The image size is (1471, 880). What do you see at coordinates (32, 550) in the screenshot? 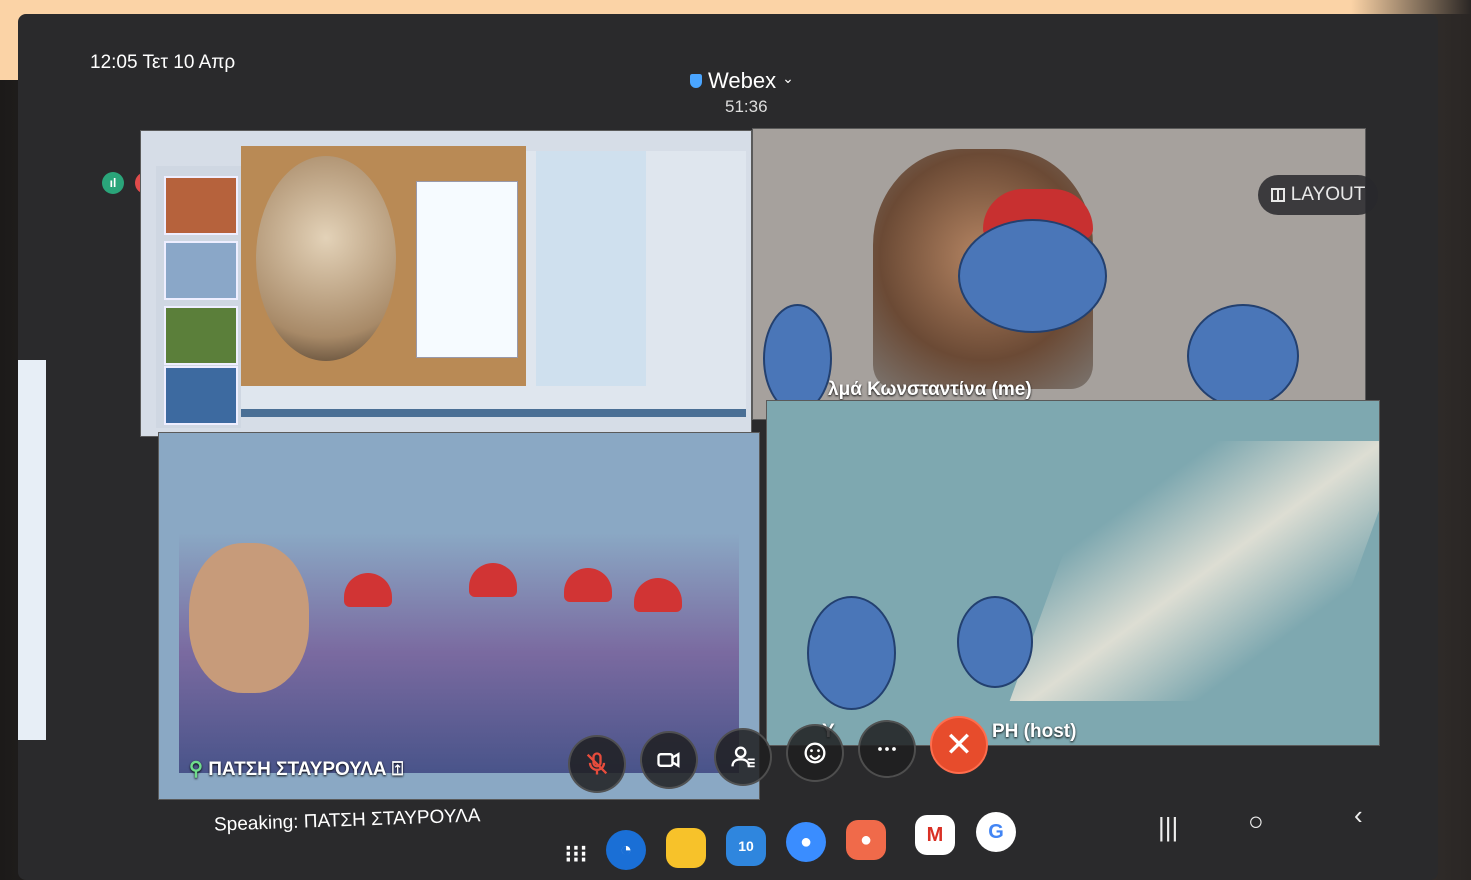
I see `side-window-strip` at bounding box center [32, 550].